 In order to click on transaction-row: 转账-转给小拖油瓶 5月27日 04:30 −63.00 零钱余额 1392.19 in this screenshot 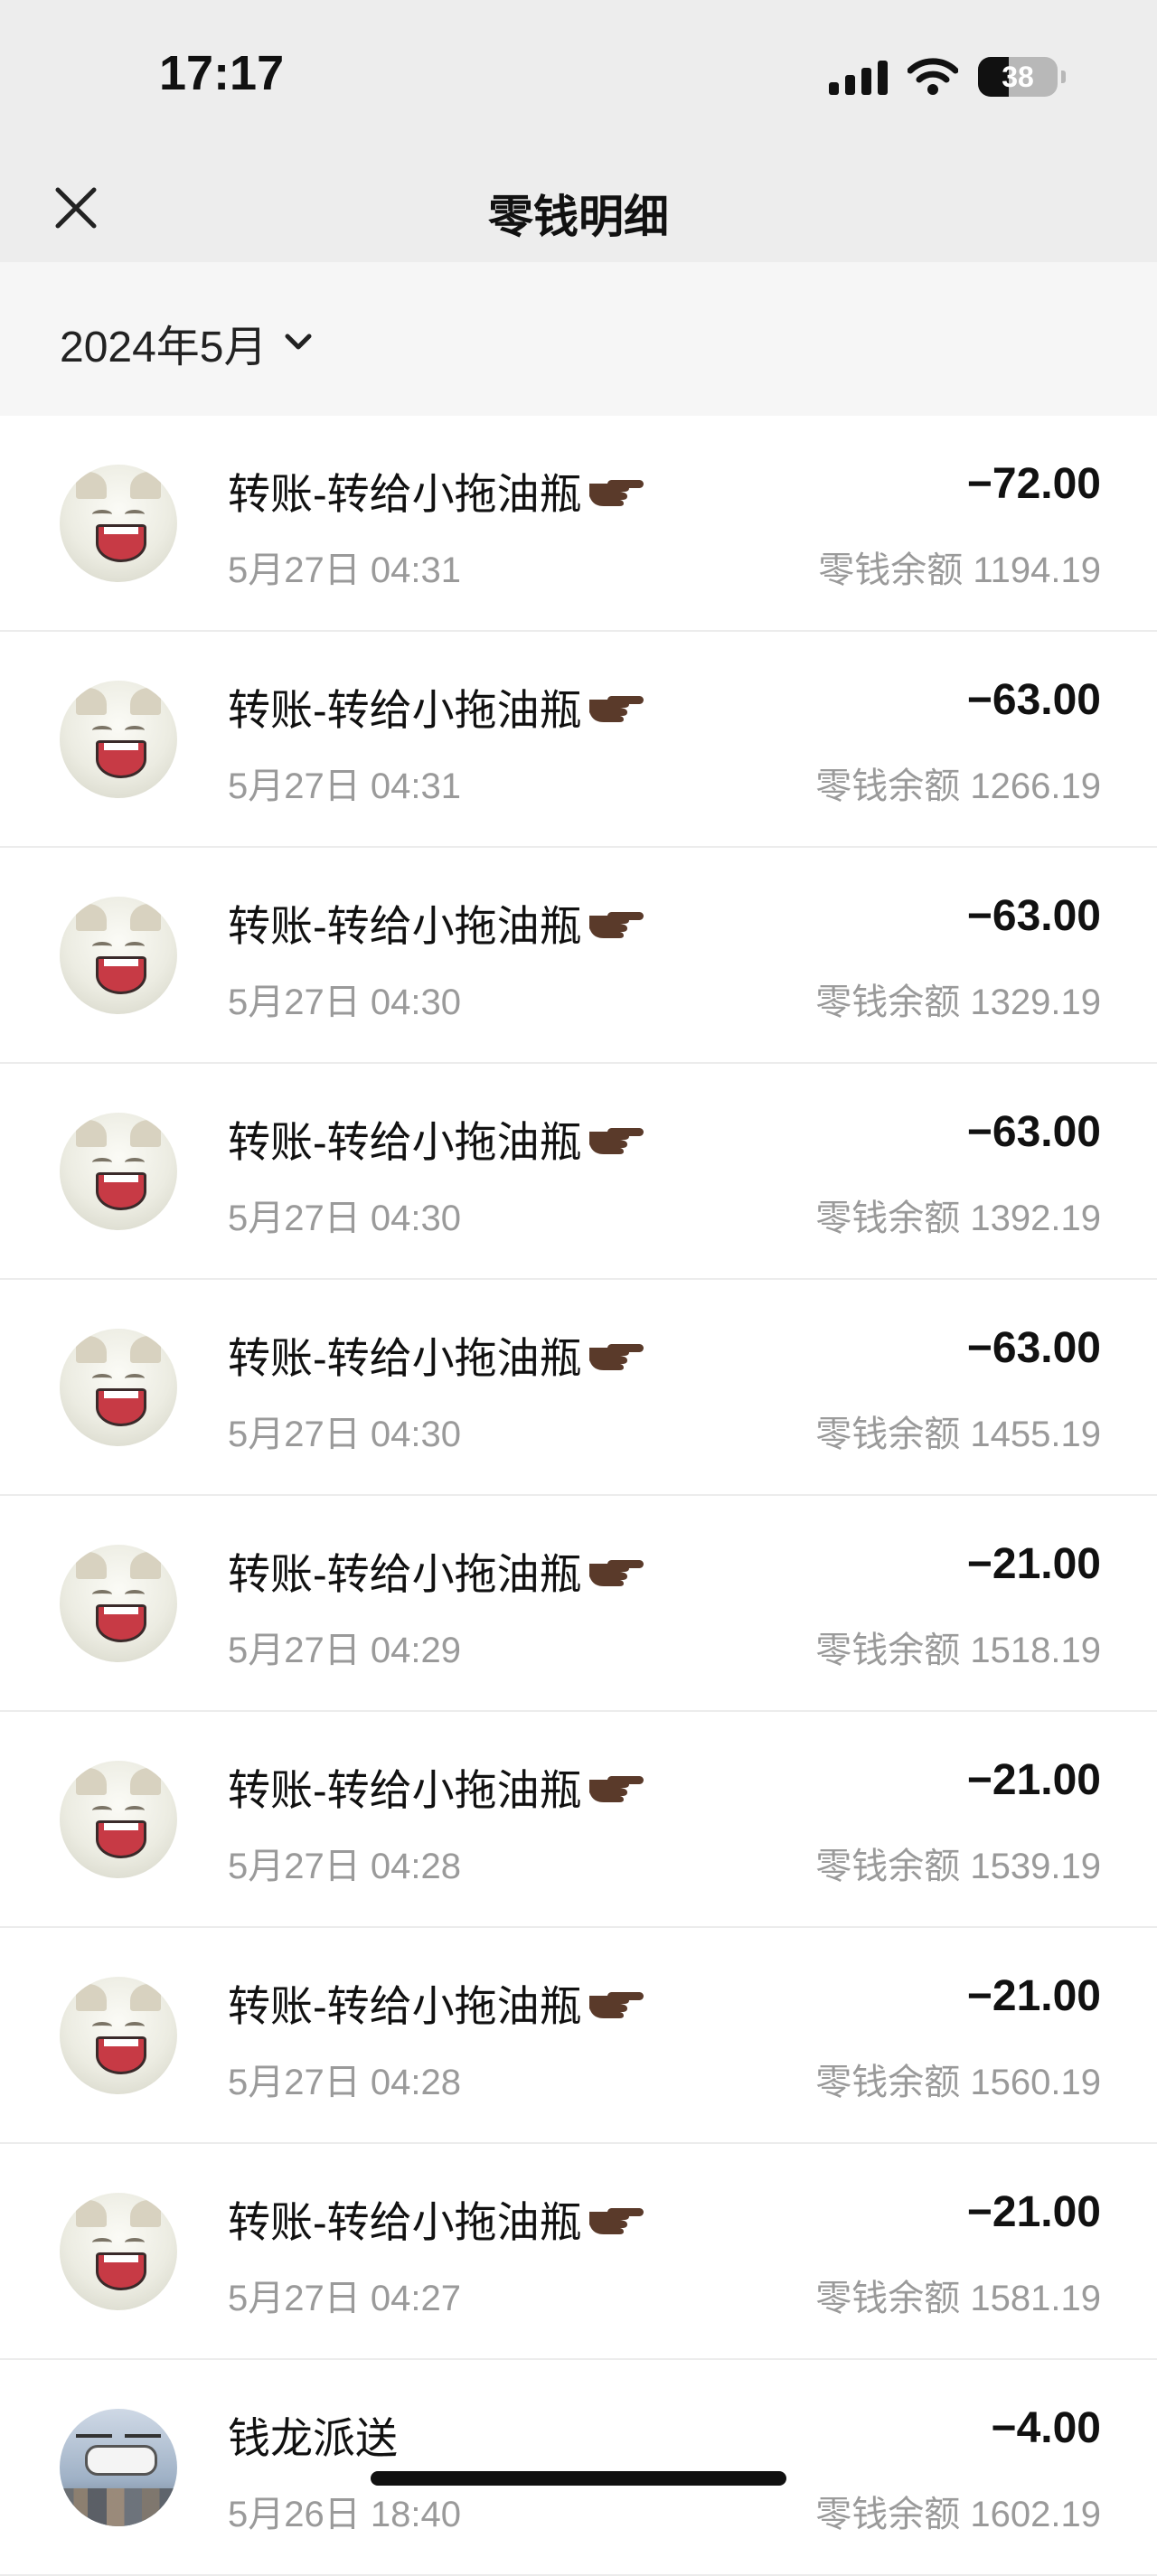, I will do `click(578, 1172)`.